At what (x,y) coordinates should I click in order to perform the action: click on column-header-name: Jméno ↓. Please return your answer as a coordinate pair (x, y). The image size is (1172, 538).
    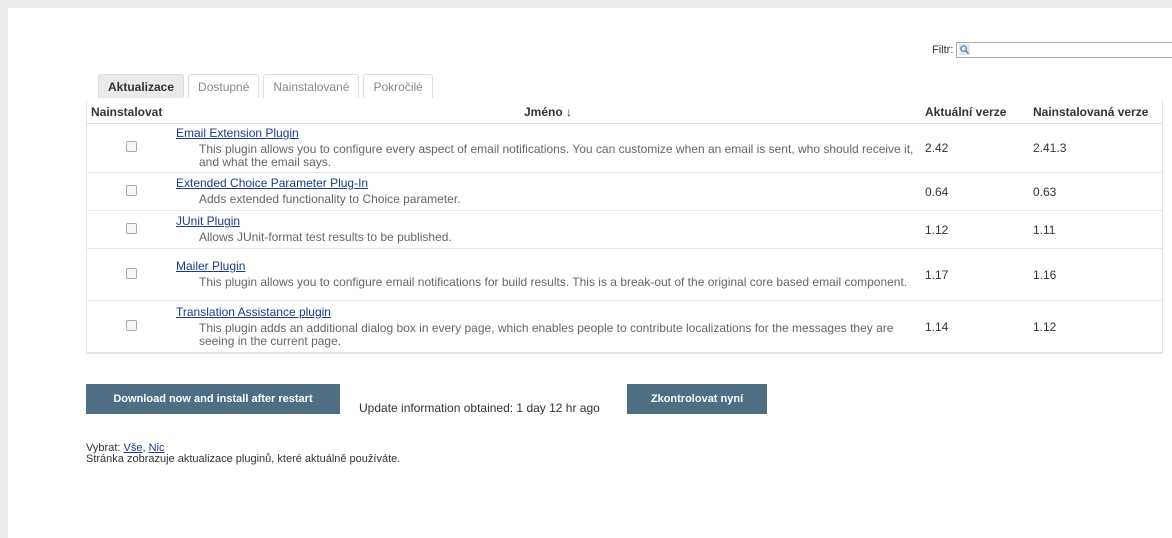
    Looking at the image, I should click on (548, 112).